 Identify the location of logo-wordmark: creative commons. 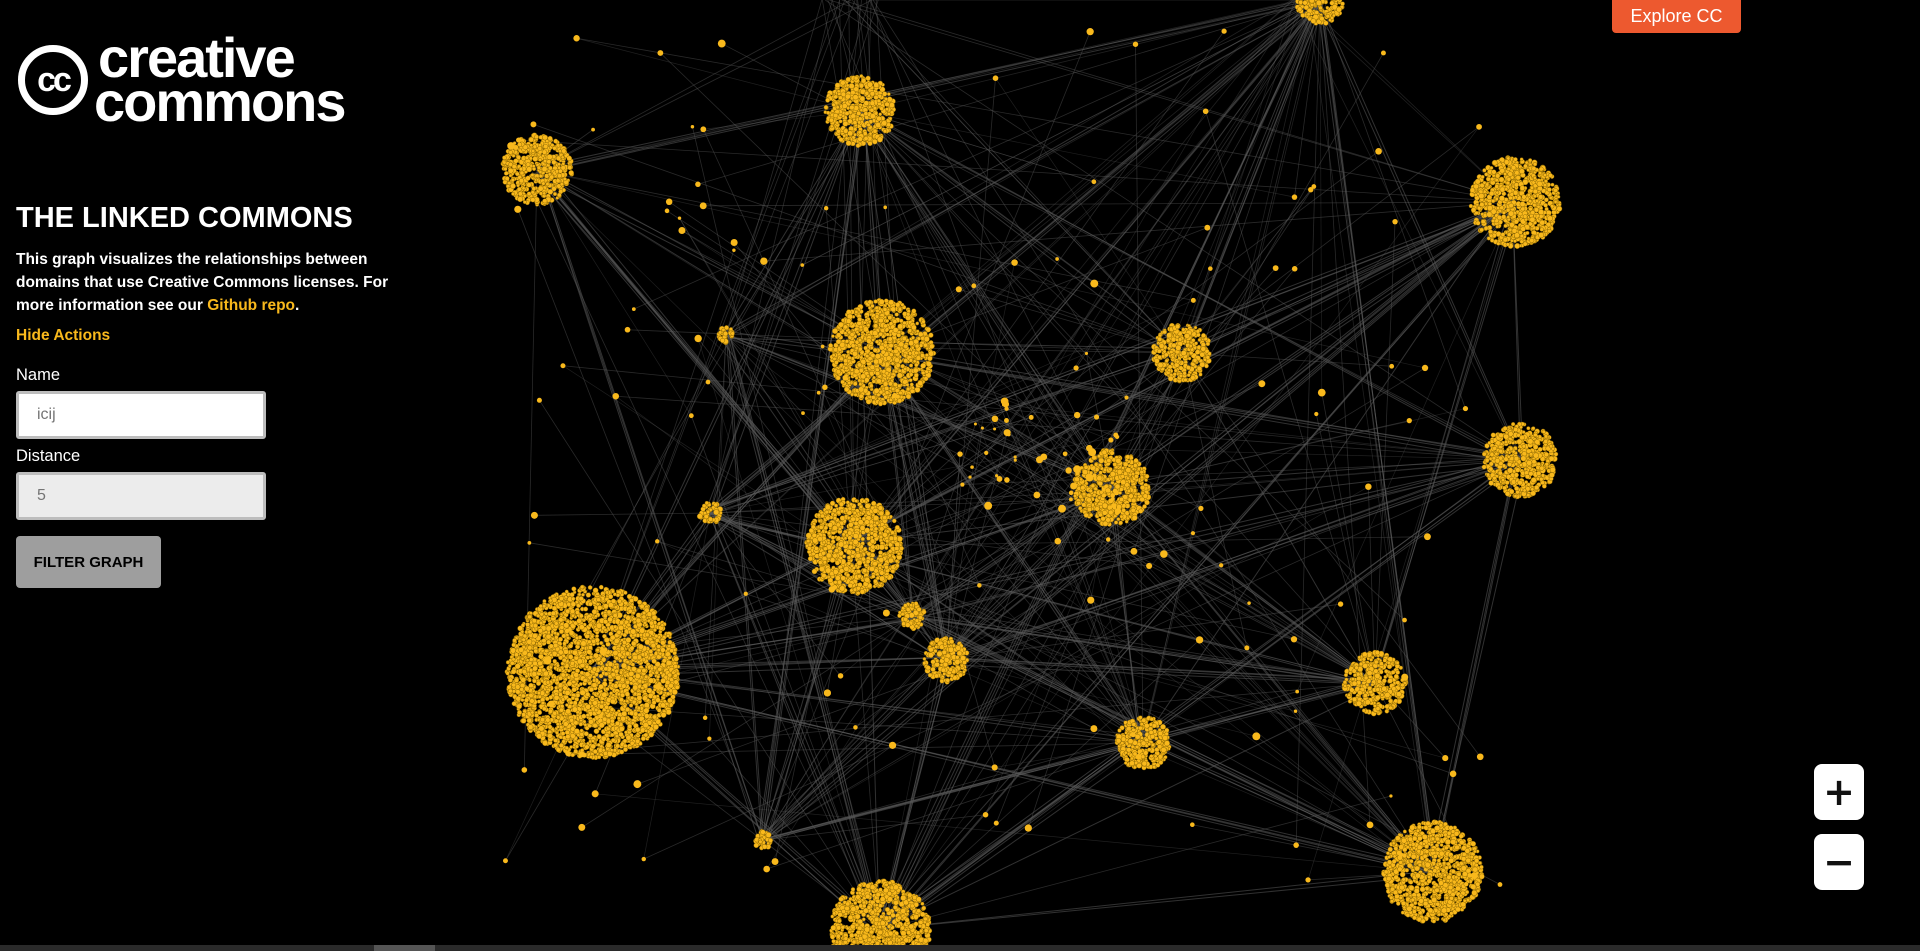
(220, 81).